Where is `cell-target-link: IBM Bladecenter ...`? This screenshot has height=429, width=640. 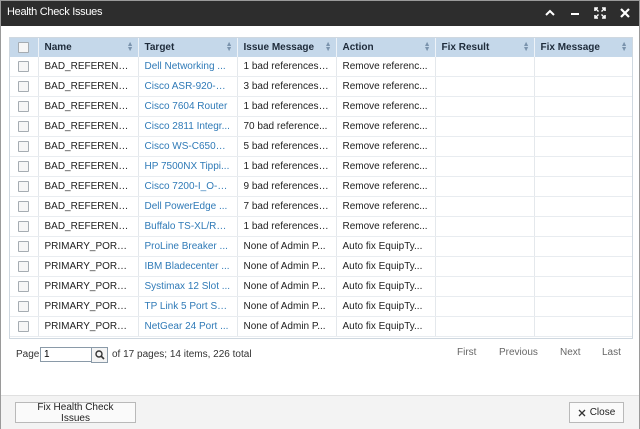 cell-target-link: IBM Bladecenter ... is located at coordinates (188, 266).